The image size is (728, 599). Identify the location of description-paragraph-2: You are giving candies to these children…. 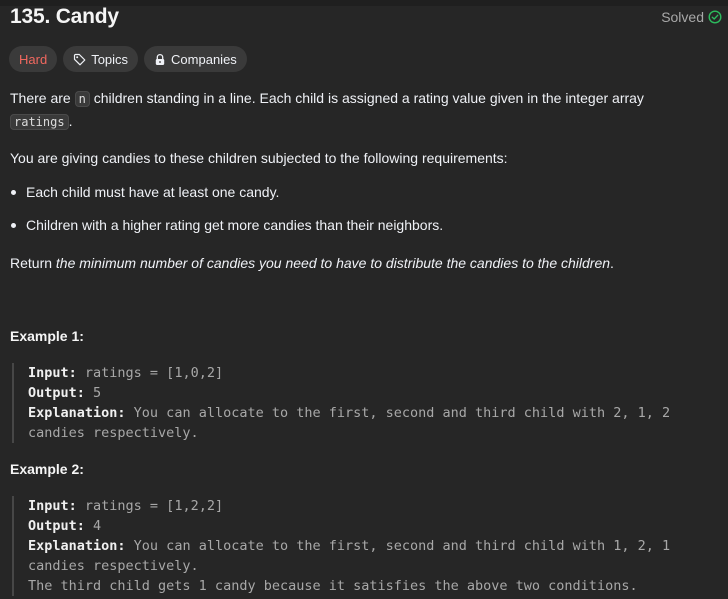
(259, 158).